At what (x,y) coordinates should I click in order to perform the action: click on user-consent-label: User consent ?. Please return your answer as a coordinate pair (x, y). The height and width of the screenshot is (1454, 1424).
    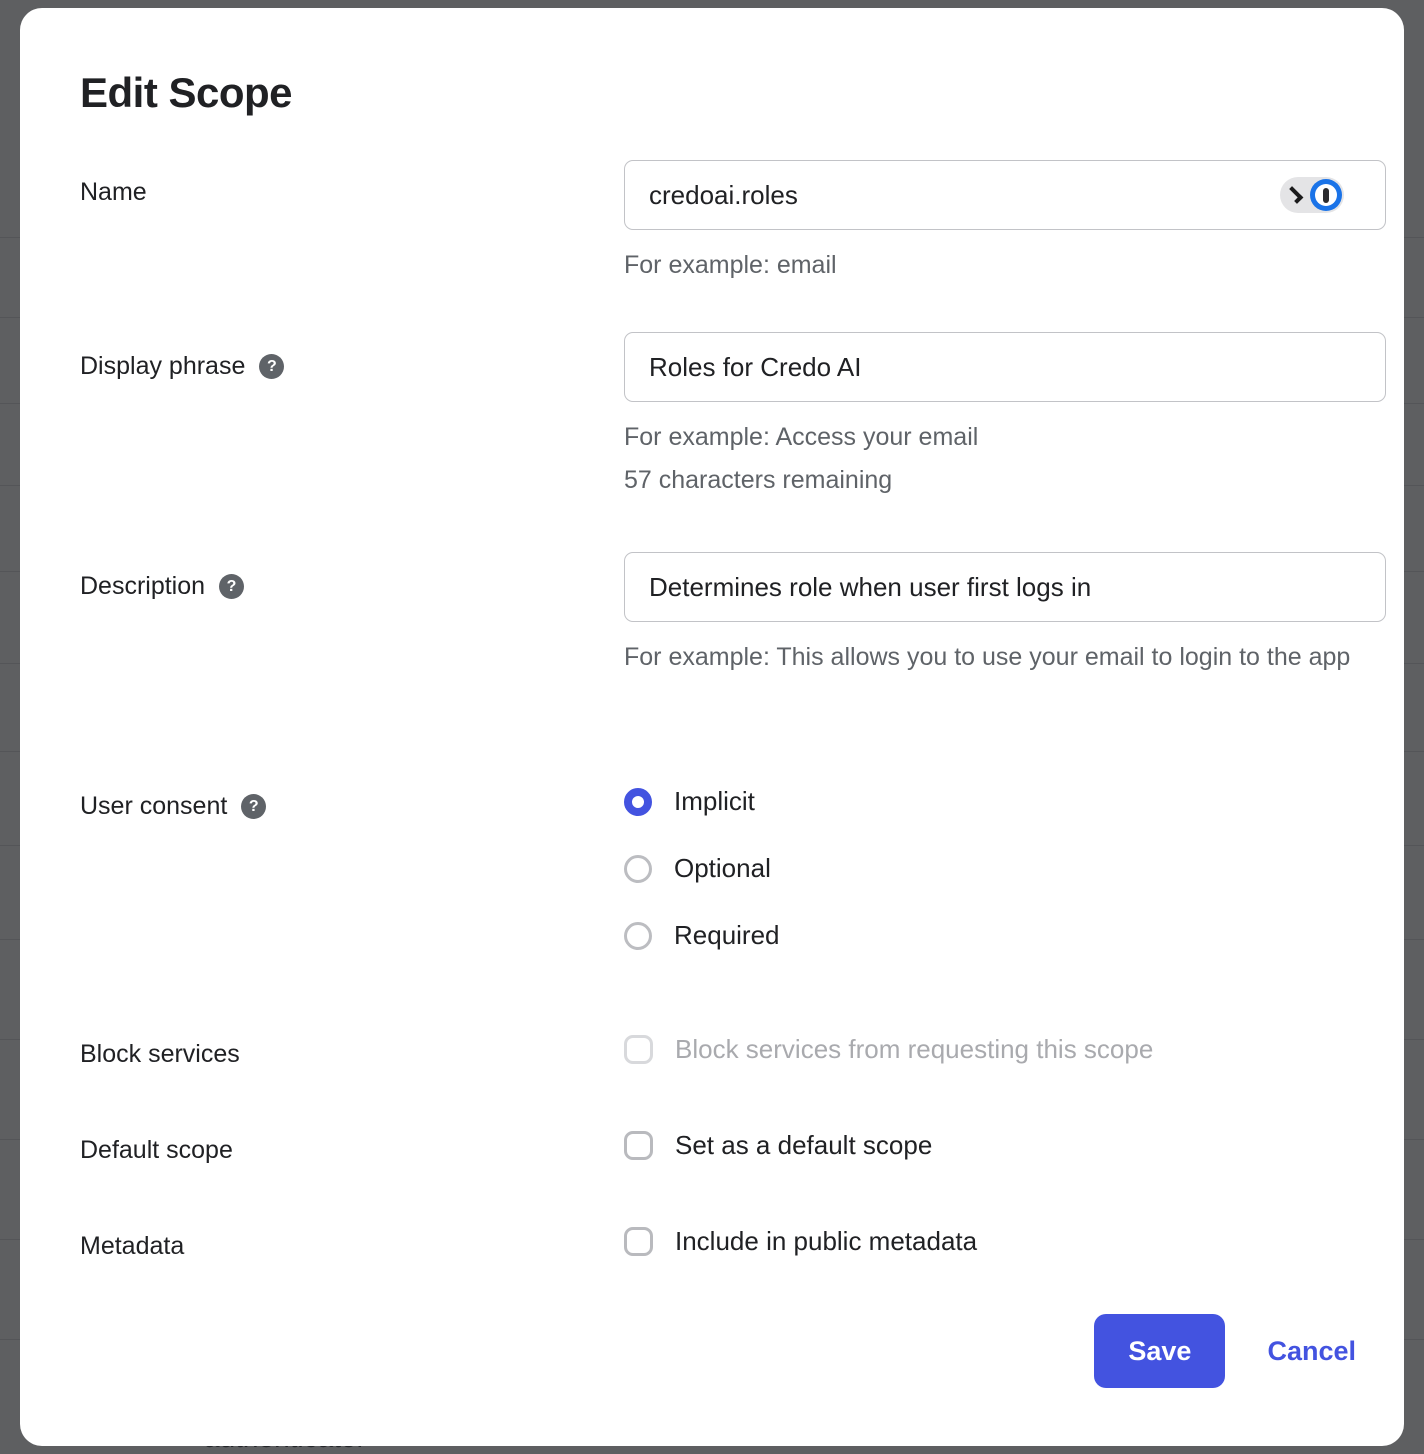
    Looking at the image, I should click on (173, 806).